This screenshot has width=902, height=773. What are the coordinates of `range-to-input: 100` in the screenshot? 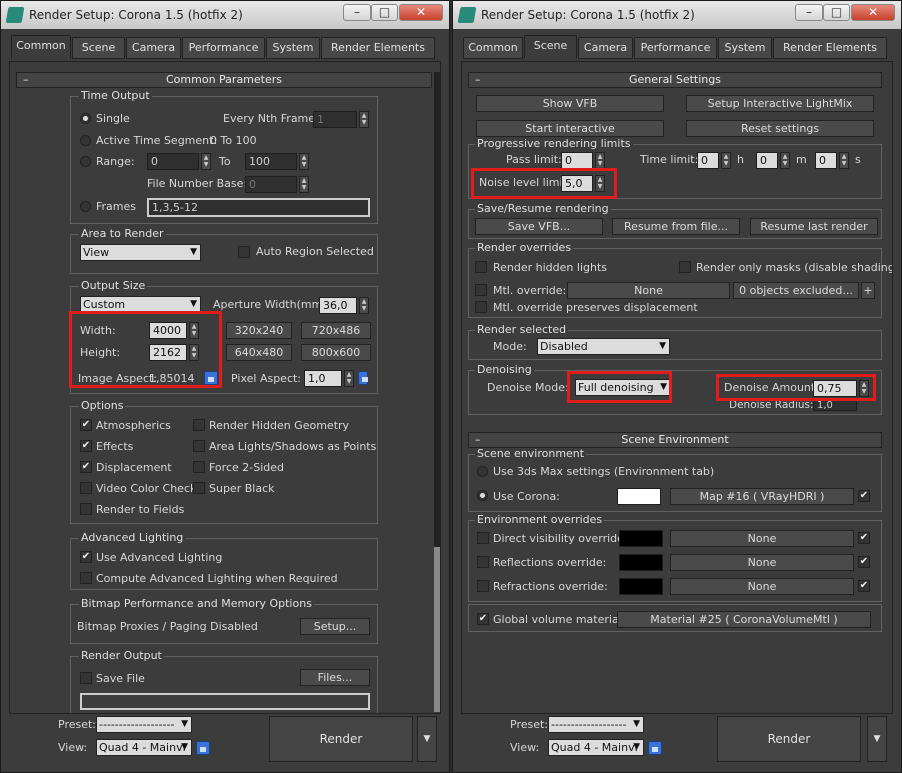 It's located at (271, 161).